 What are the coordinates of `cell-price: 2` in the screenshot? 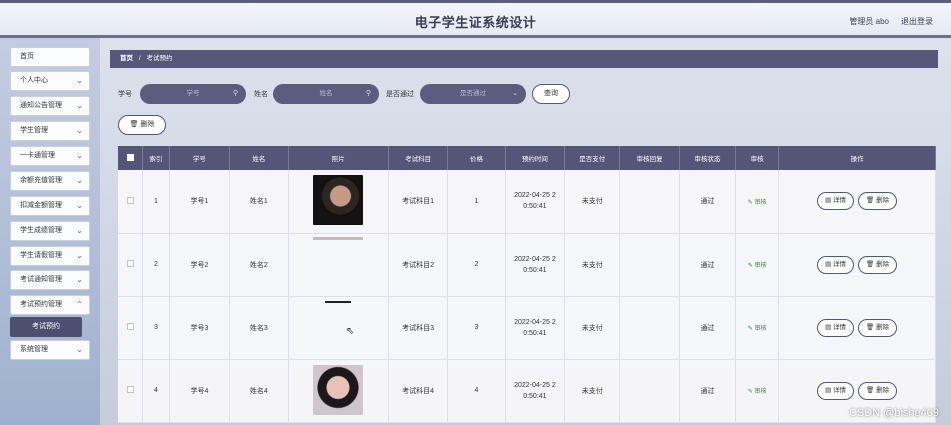 It's located at (476, 265).